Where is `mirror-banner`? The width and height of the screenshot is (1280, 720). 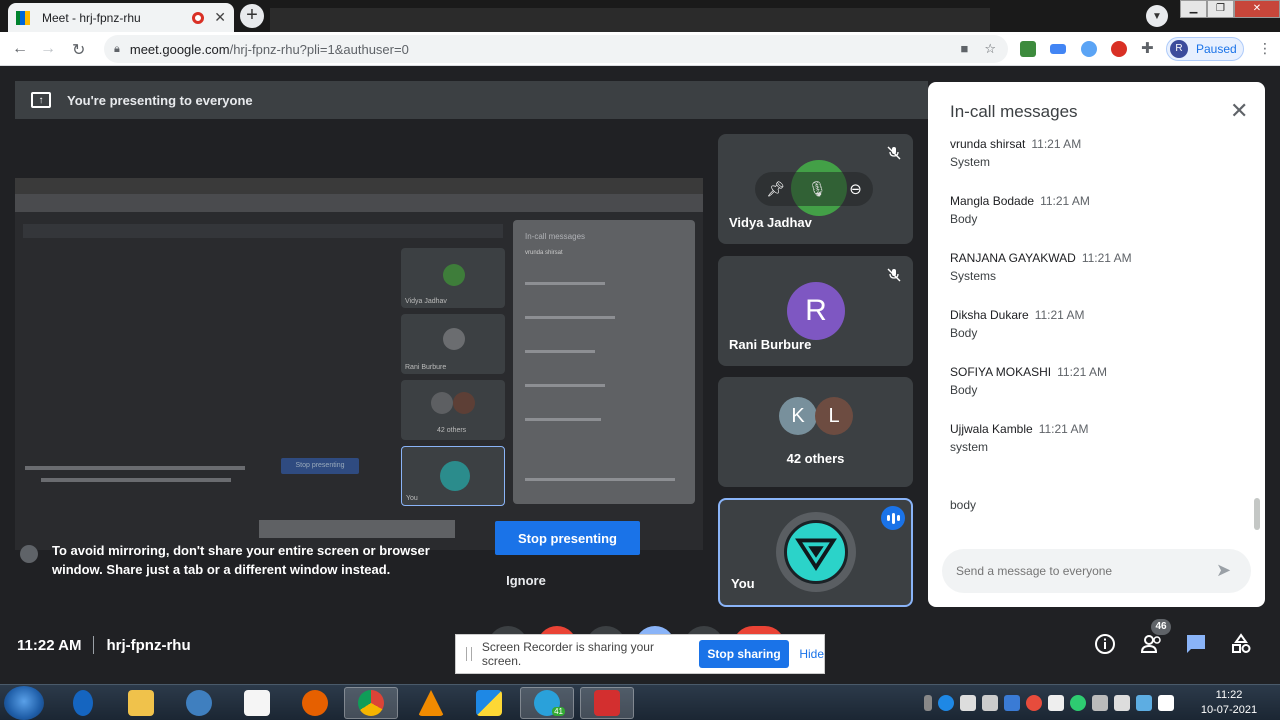 mirror-banner is located at coordinates (263, 231).